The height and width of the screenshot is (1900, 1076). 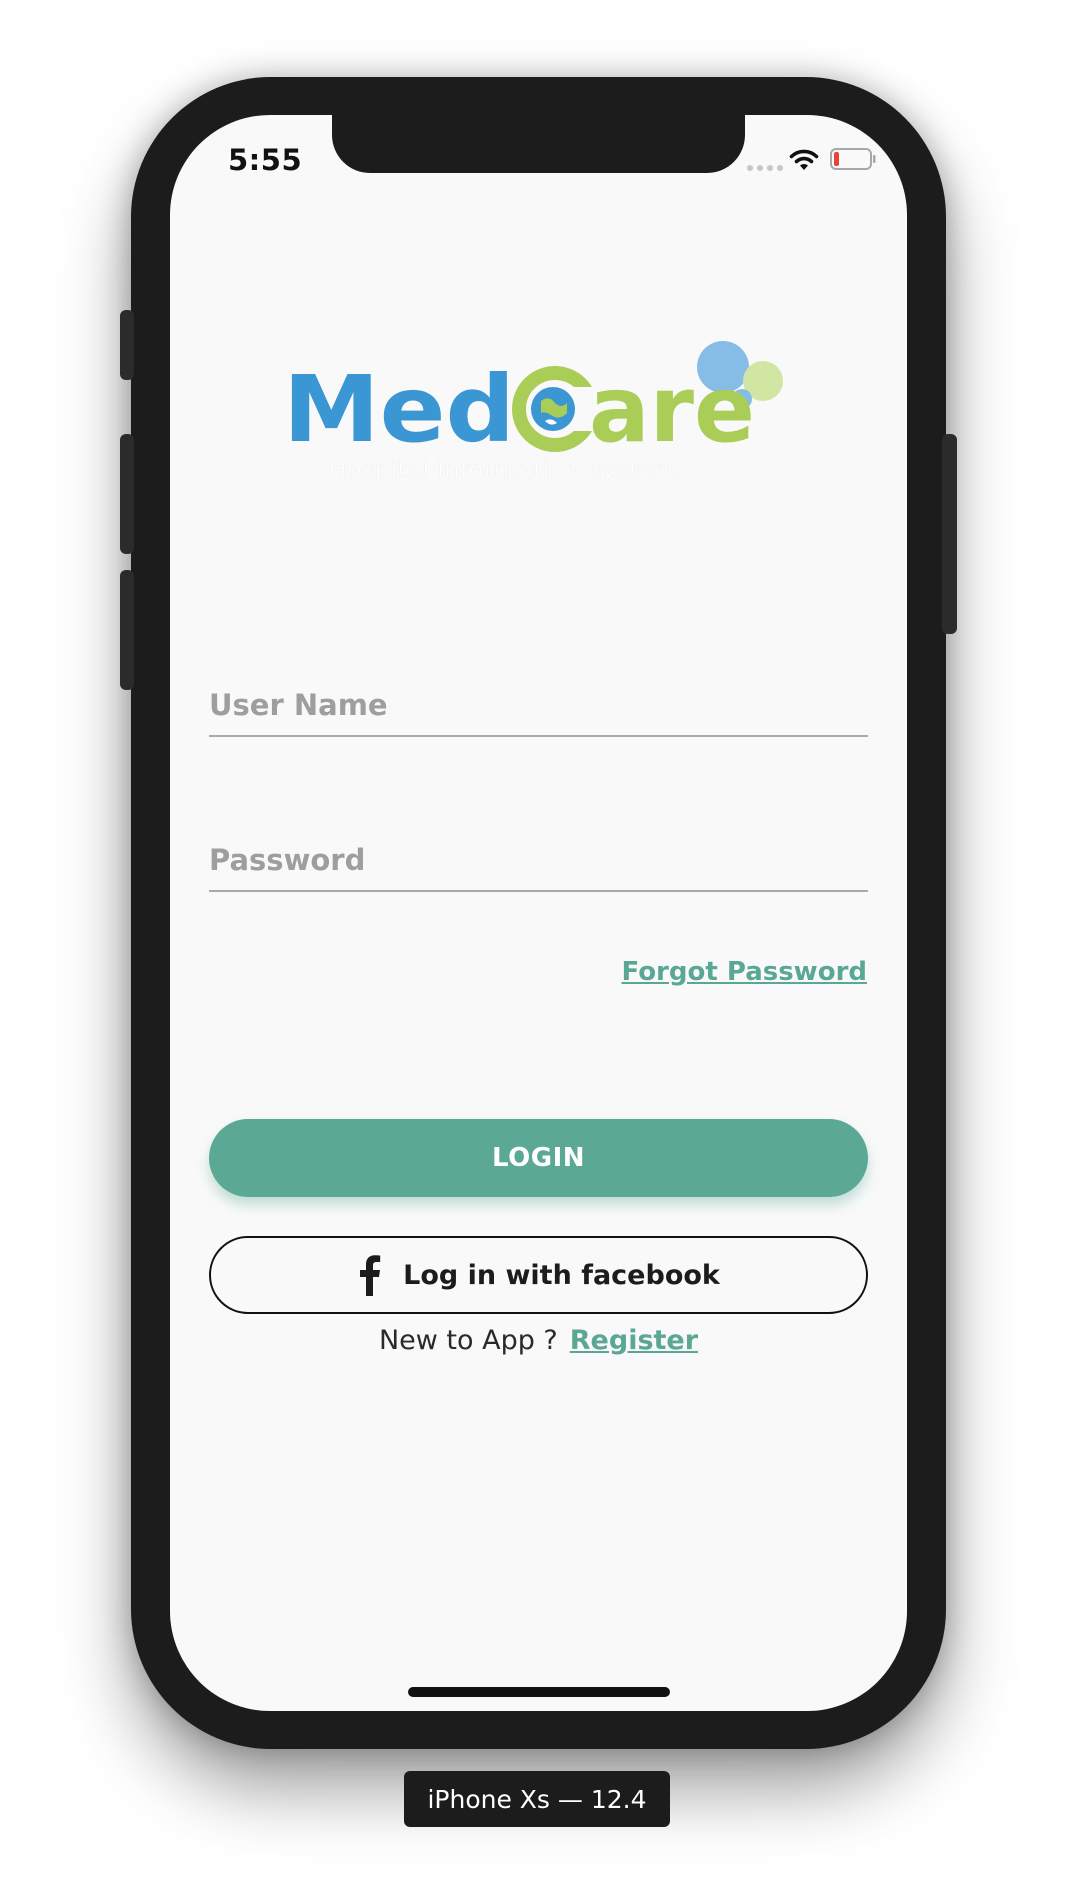 I want to click on medcare-logo: Med are Hospital Information system, so click(x=533, y=412).